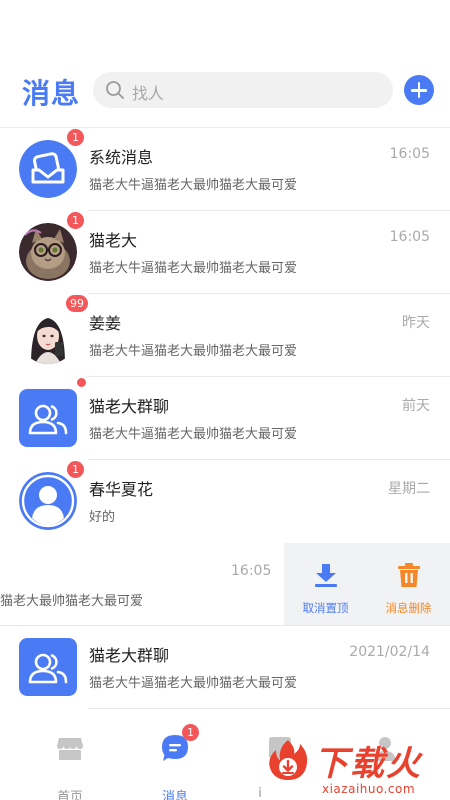 The image size is (450, 800). I want to click on delete-button: 消息删除, so click(408, 584).